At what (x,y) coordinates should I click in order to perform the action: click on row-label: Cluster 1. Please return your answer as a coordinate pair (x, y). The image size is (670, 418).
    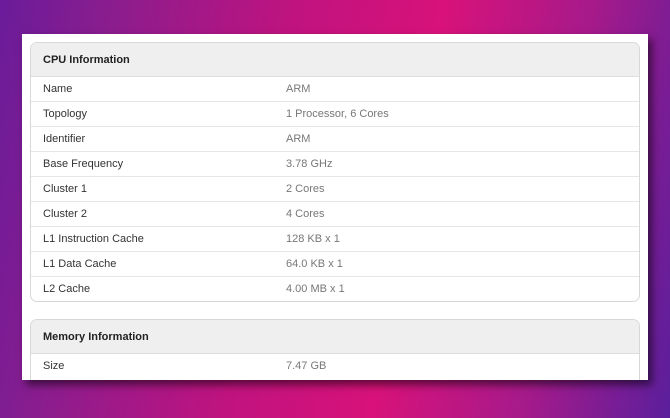
    Looking at the image, I should click on (65, 189).